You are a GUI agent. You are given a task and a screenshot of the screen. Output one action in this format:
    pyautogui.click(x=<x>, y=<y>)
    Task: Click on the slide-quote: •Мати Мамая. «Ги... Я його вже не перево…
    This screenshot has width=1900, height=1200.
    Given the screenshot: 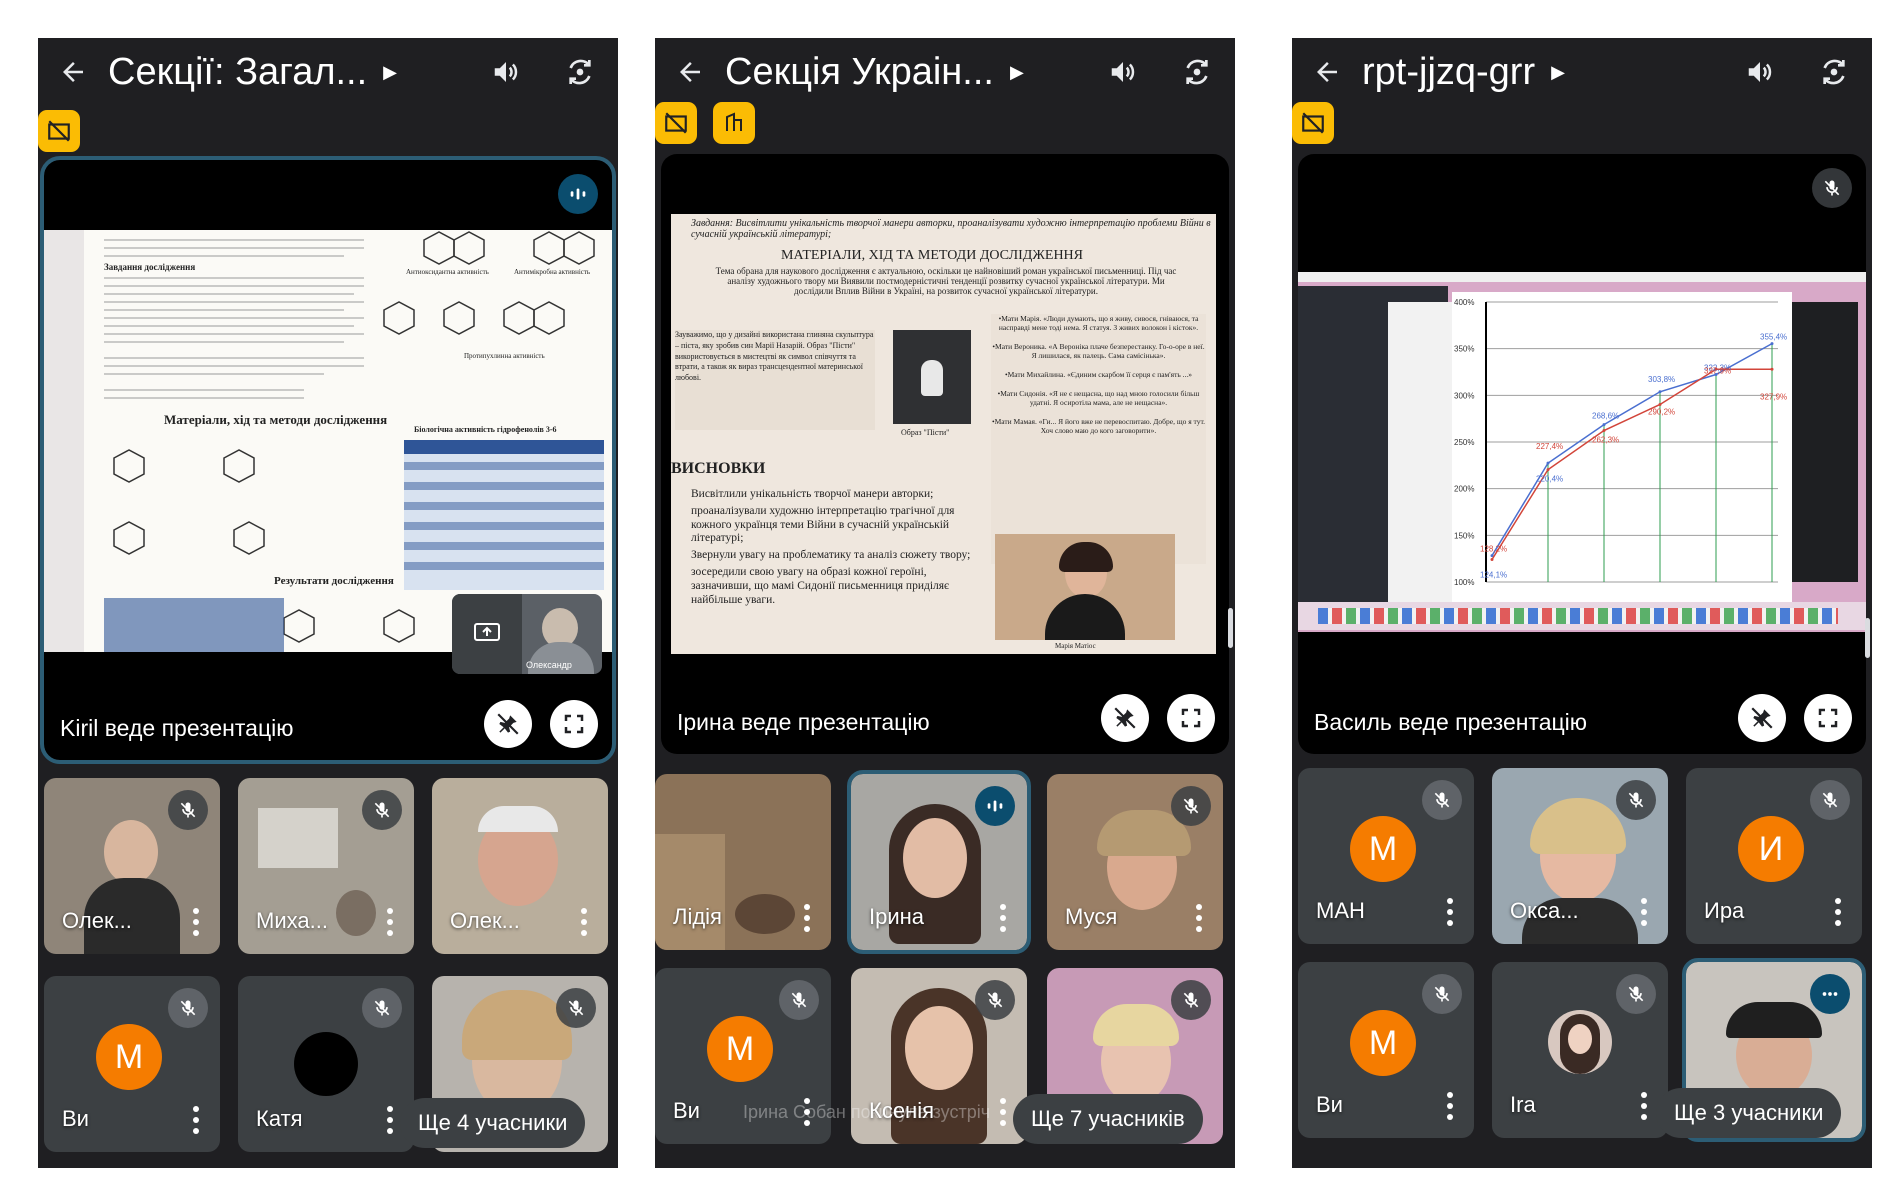 What is the action you would take?
    pyautogui.click(x=1098, y=426)
    